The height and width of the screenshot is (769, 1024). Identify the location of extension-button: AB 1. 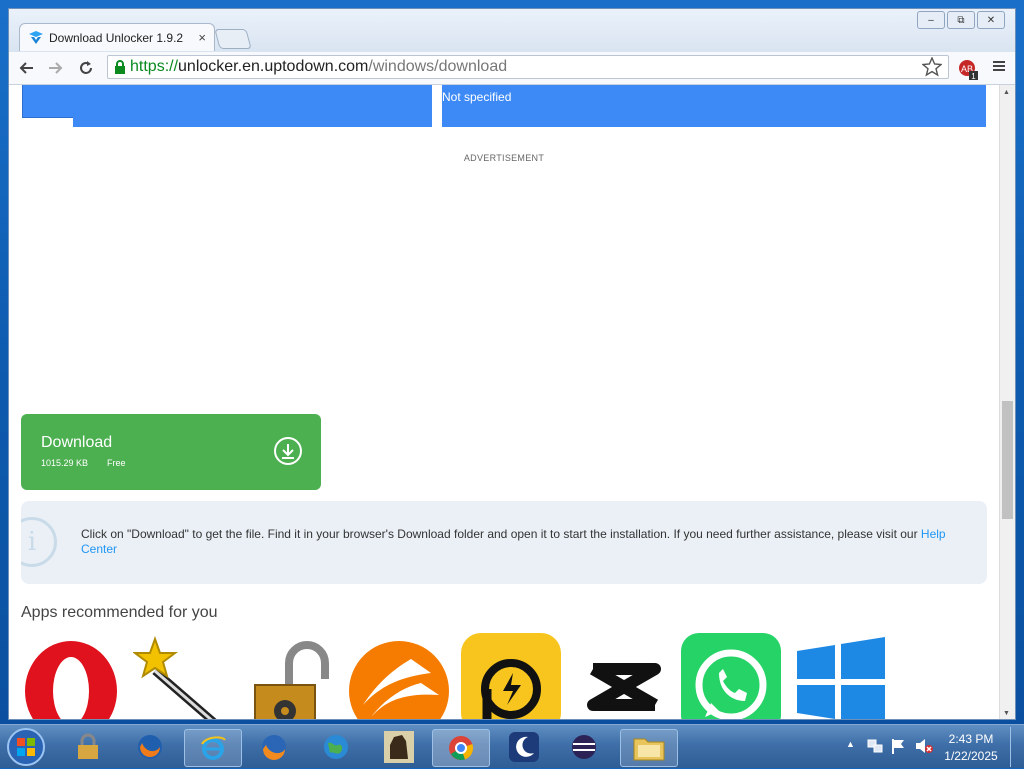
(968, 71).